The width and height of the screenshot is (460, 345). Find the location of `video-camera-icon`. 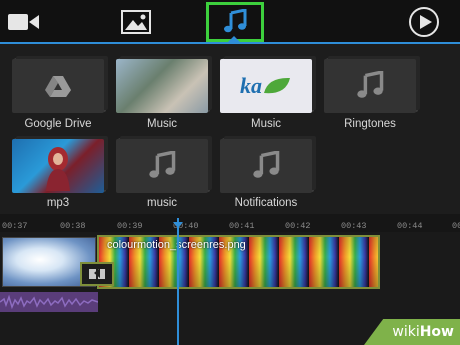

video-camera-icon is located at coordinates (24, 22).